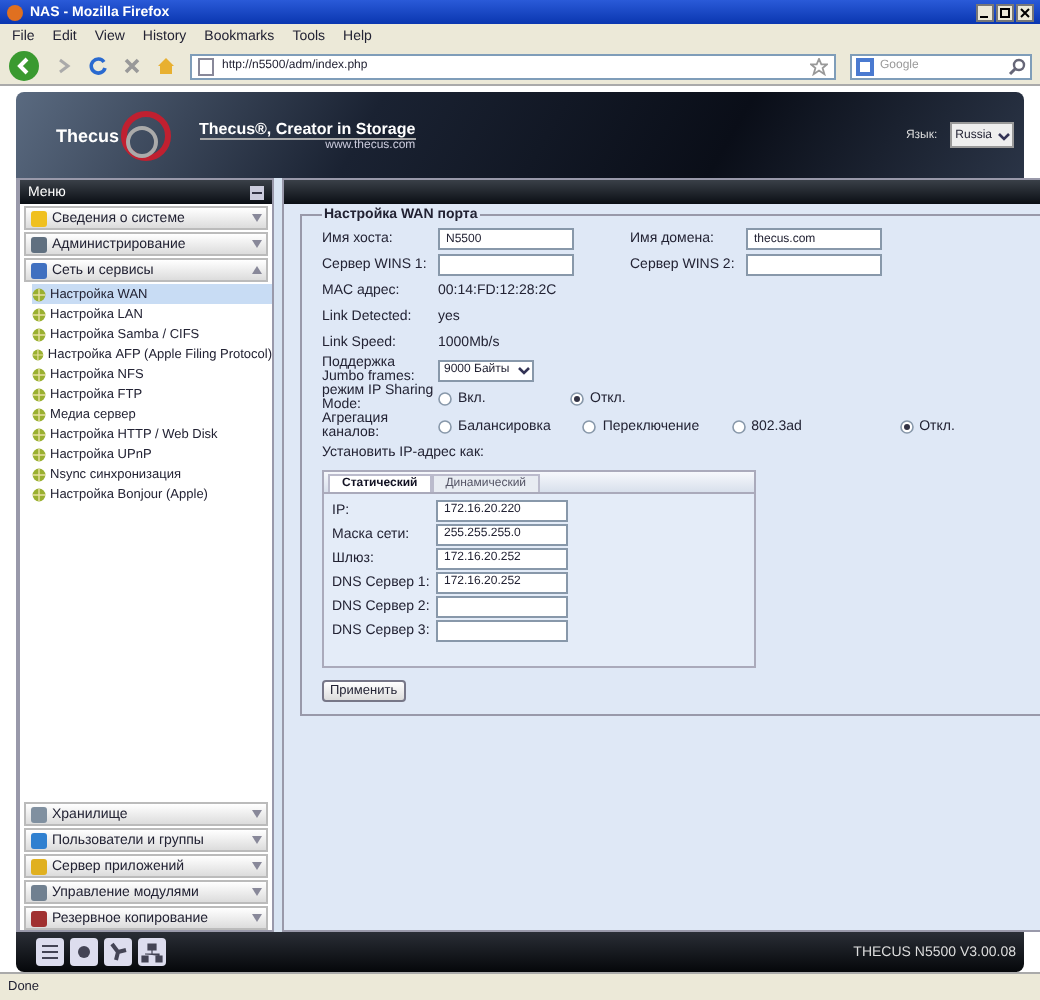 The image size is (1040, 1000). Describe the element at coordinates (88, 135) in the screenshot. I see `logo-text: Thecus` at that location.